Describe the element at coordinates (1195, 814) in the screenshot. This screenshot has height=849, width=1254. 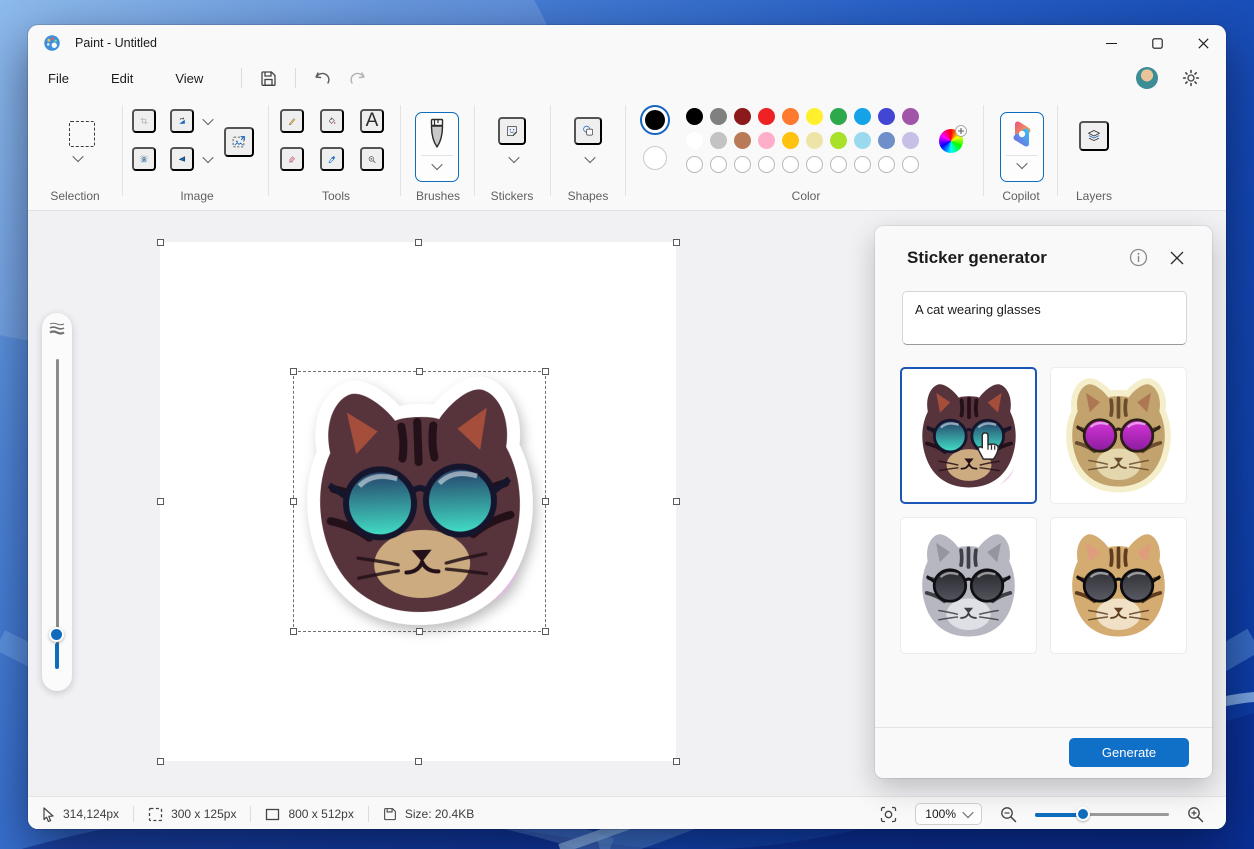
I see `zoom-in-button` at that location.